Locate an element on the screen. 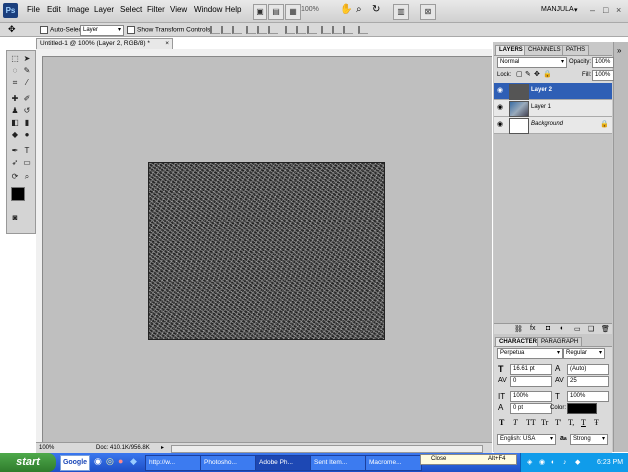 The image size is (628, 472). align-vcenter-icon is located at coordinates (226, 30).